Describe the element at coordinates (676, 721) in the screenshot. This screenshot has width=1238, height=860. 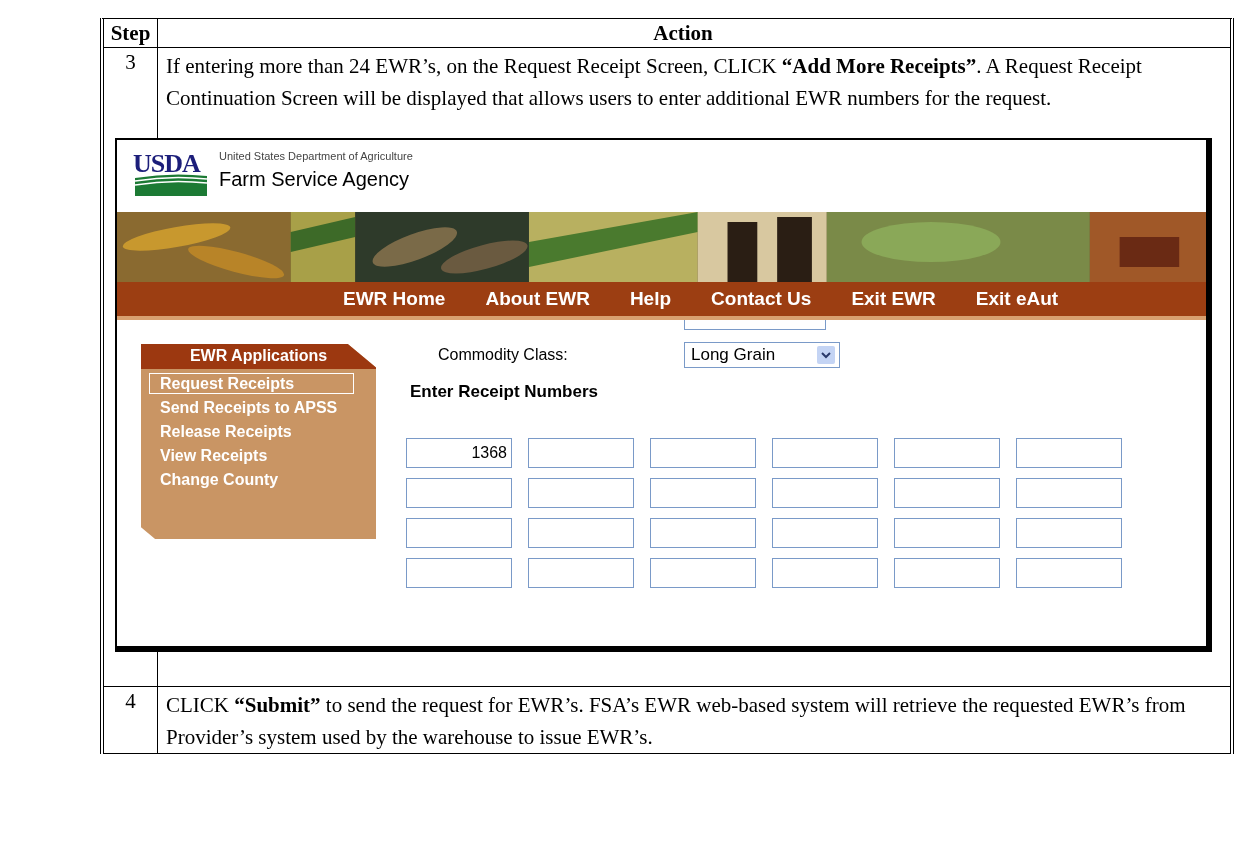
I see `instruction-text: CLICK “Submit” to send the request for EWR’s. FSA’s EWR web-based system will retrieve the requested EWR’s from Provider’s system used by the warehouse to issue EWR’s.` at that location.